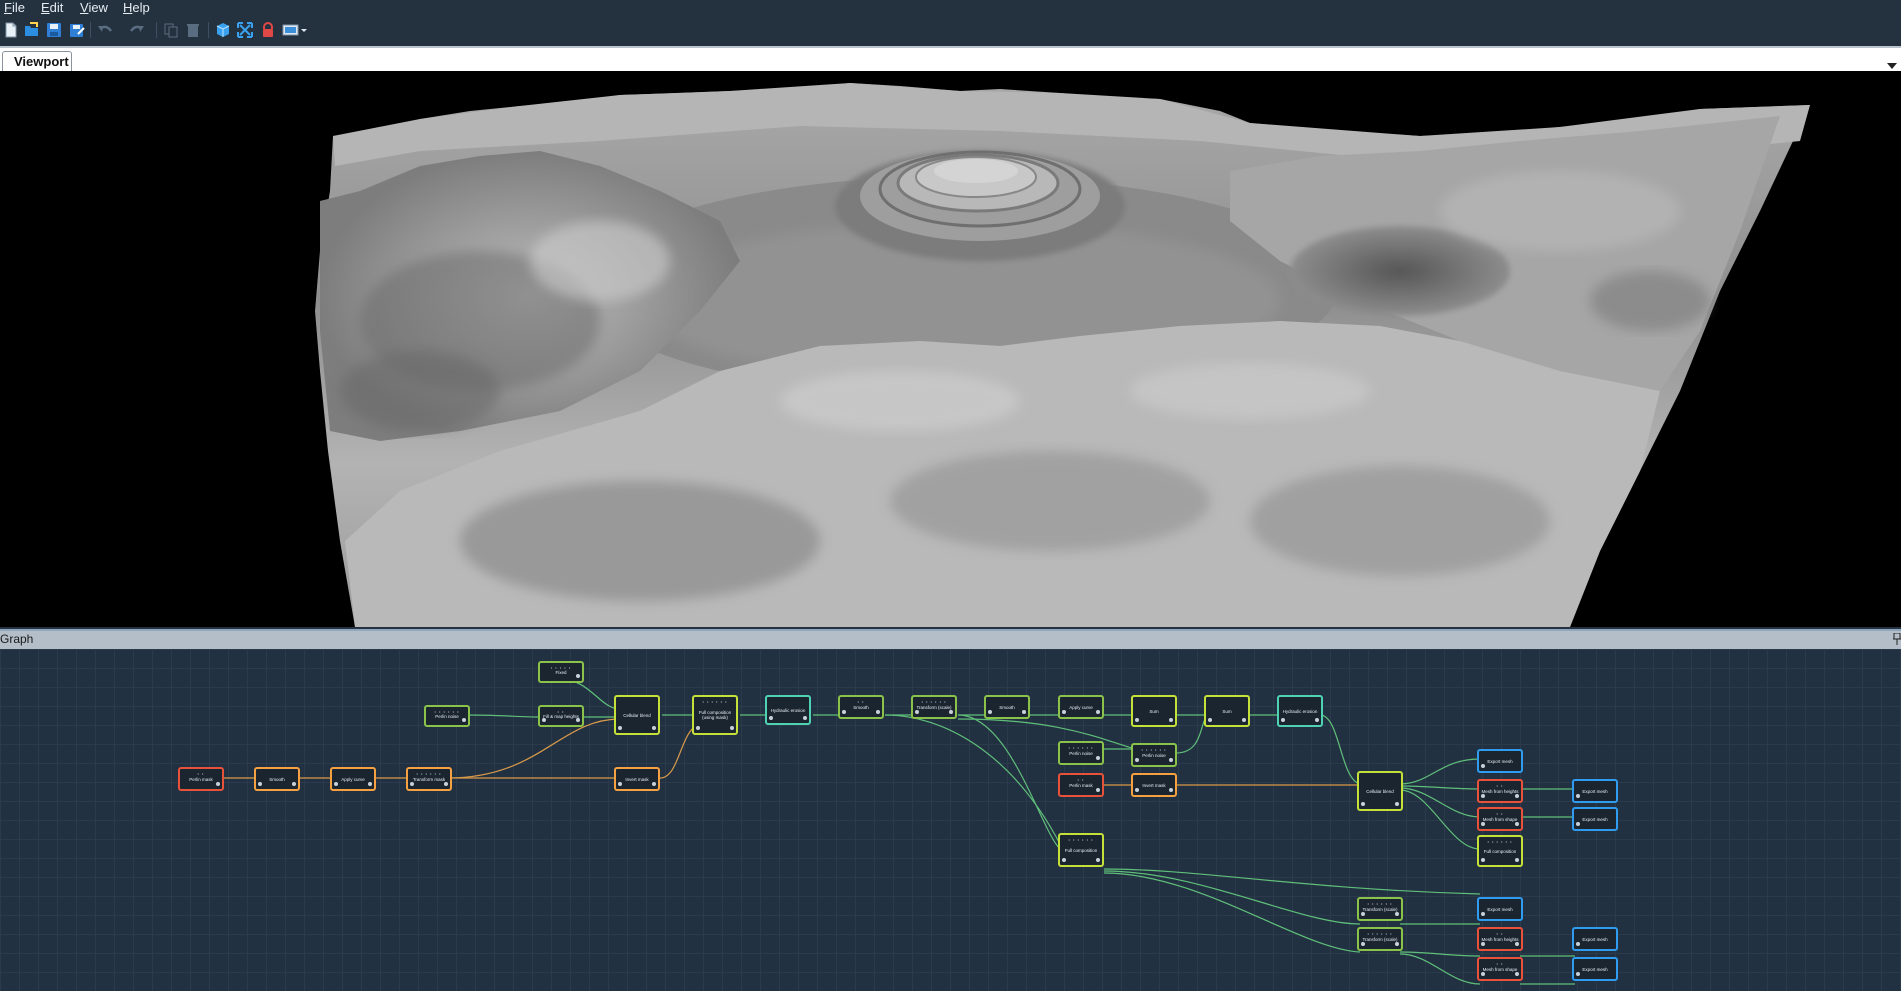 This screenshot has width=1901, height=991. I want to click on display-mode-icon, so click(295, 30).